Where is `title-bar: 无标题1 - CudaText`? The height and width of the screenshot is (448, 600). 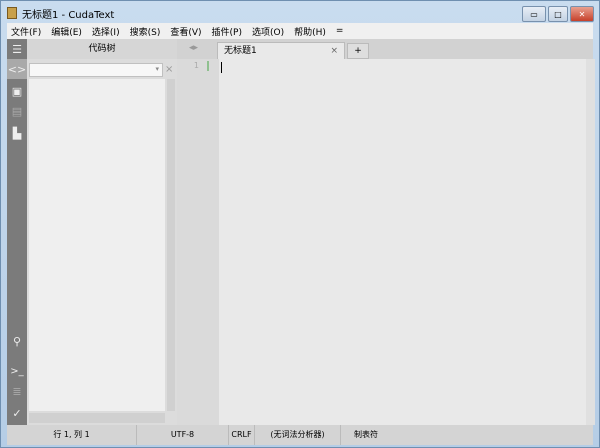 title-bar: 无标题1 - CudaText is located at coordinates (300, 13).